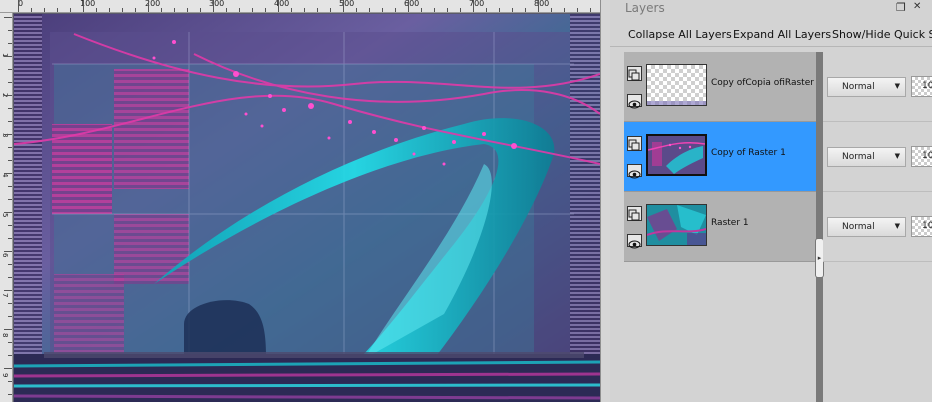 This screenshot has width=932, height=402. I want to click on close-icon: ✕, so click(917, 6).